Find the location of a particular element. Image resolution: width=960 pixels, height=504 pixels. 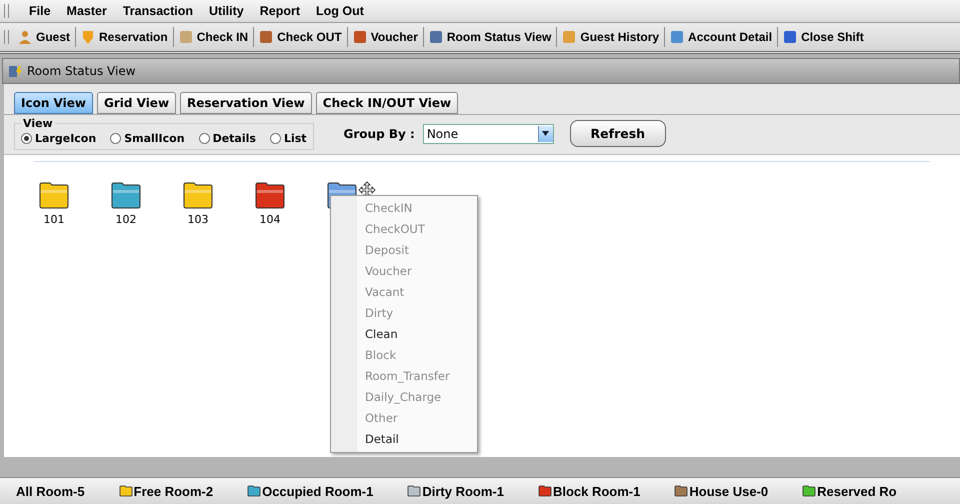

panel-title: Room Status View is located at coordinates (81, 71).